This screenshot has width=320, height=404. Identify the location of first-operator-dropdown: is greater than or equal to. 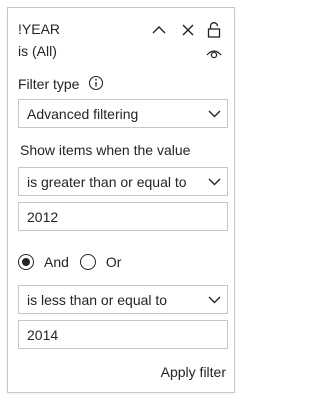
(123, 181).